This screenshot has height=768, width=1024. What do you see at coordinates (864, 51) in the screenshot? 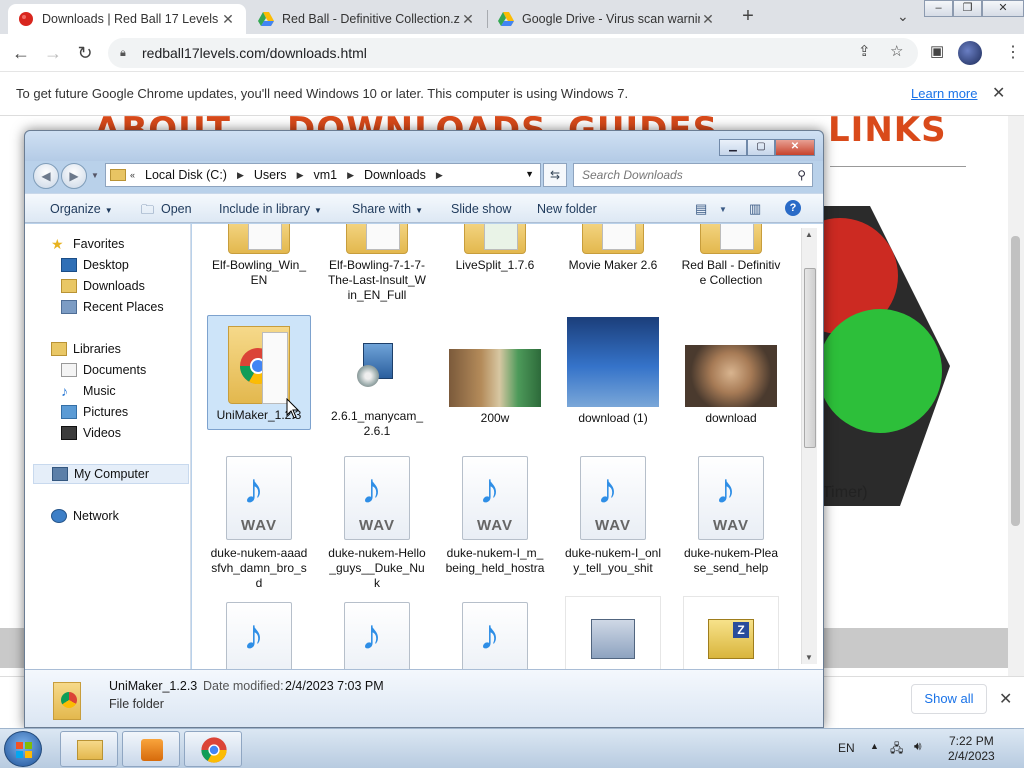
I see `share-icon: ⇪` at bounding box center [864, 51].